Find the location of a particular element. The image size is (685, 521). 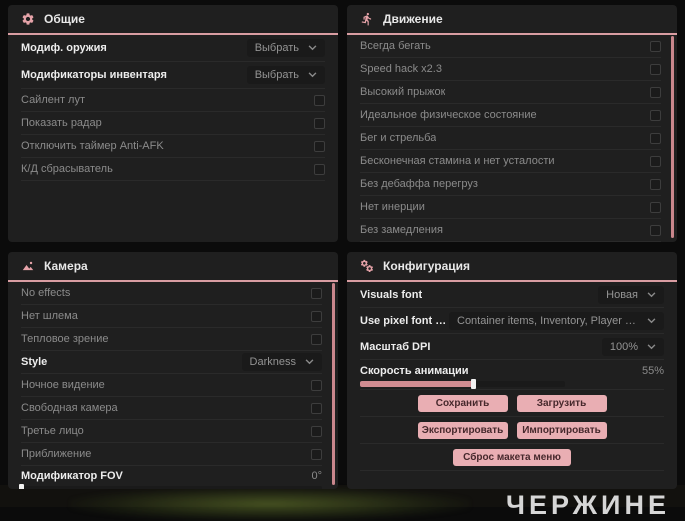

settings-row: No effects is located at coordinates (171, 293).